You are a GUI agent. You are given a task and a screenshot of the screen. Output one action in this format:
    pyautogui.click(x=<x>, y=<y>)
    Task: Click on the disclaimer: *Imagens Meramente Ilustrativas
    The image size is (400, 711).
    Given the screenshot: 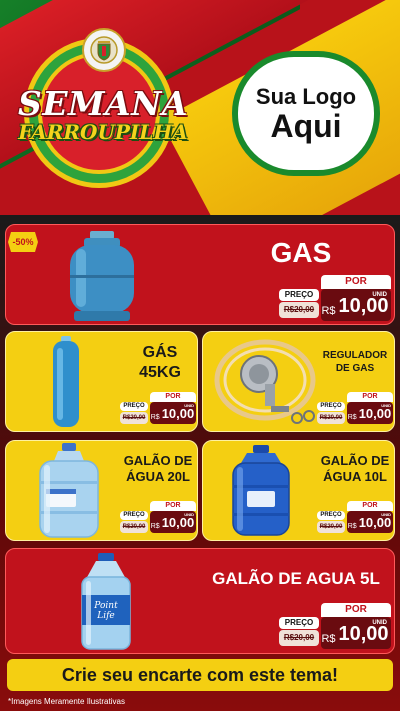 What is the action you would take?
    pyautogui.click(x=66, y=701)
    